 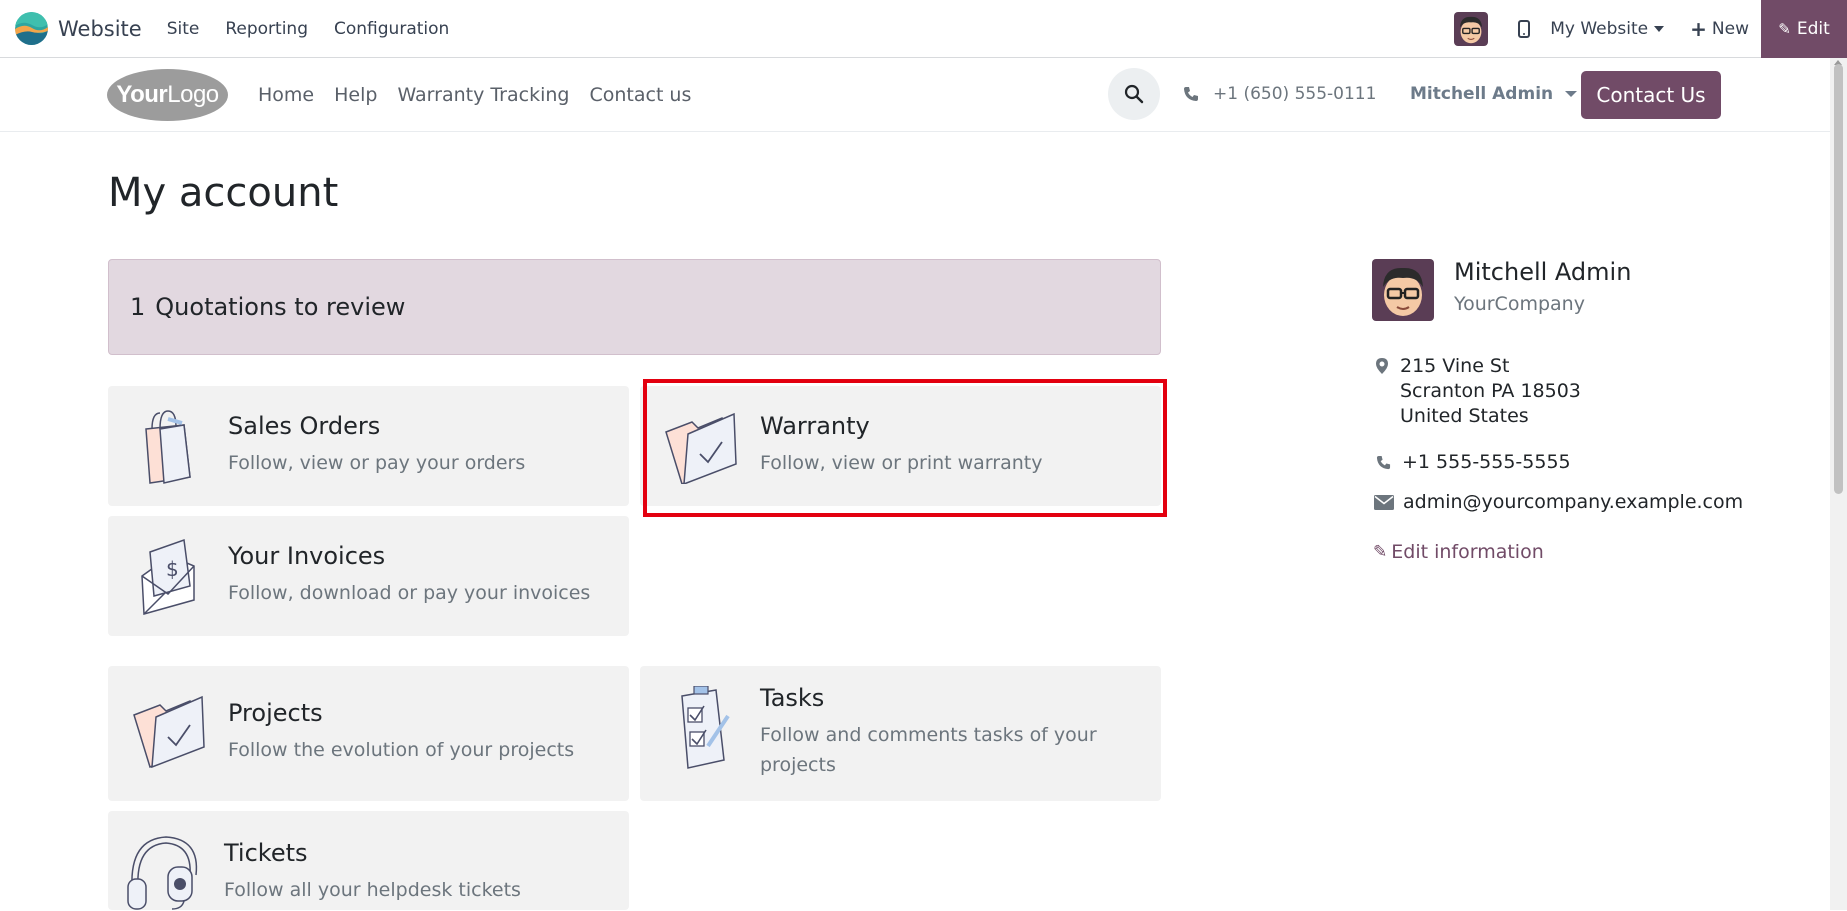 I want to click on contact-us-button: Contact Us, so click(x=1651, y=95).